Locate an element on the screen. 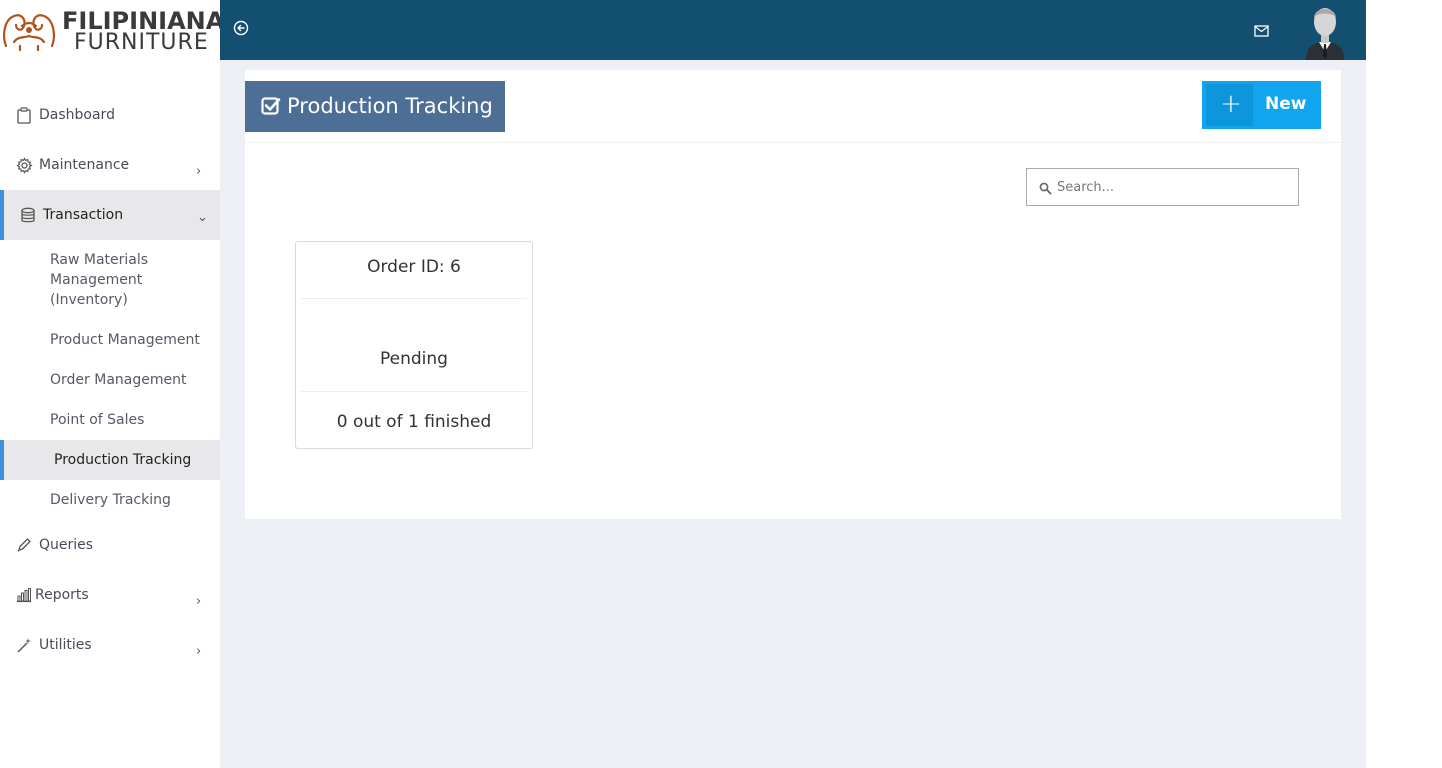 Image resolution: width=1442 pixels, height=768 pixels. clipboard-icon is located at coordinates (24, 115).